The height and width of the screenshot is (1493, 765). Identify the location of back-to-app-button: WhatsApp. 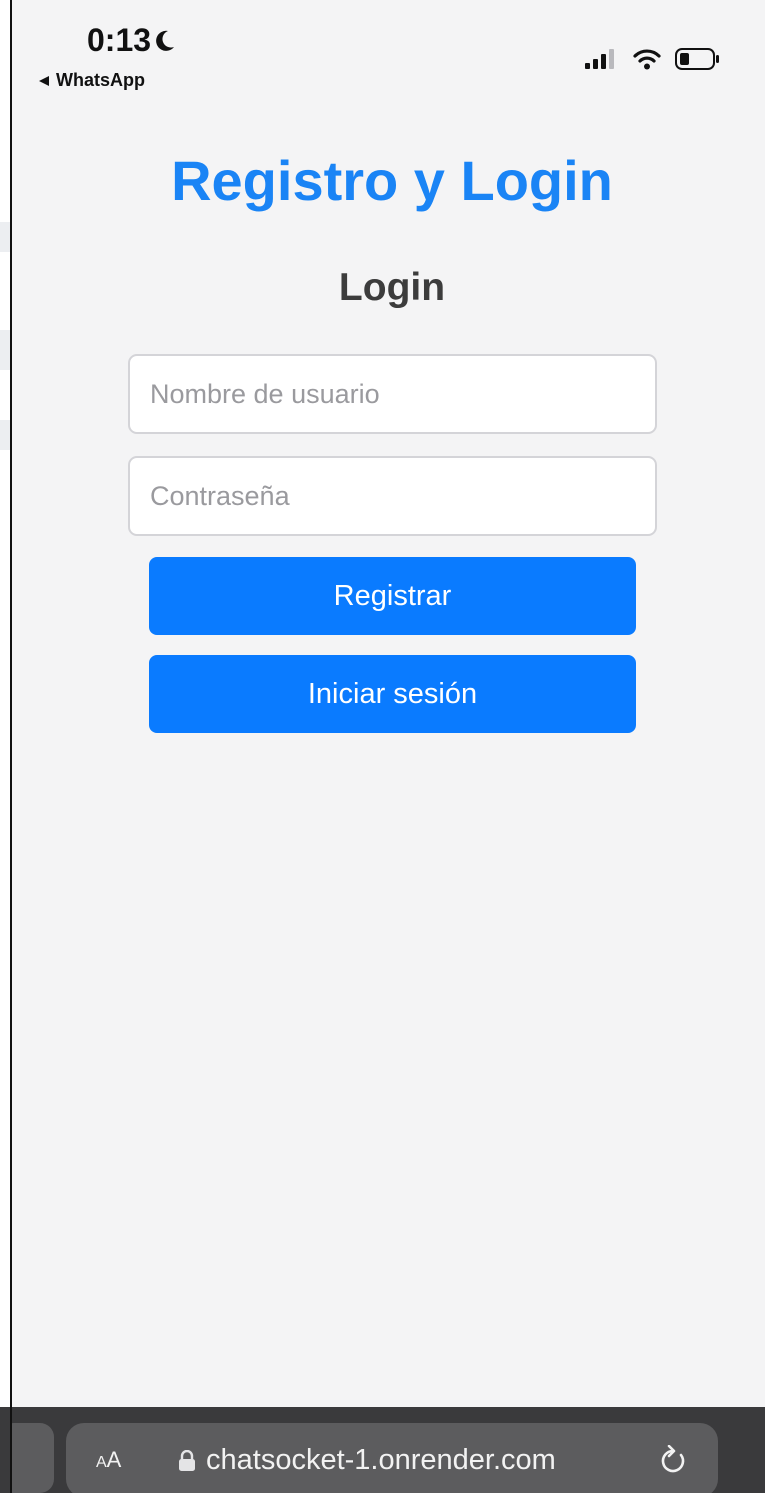
(91, 80).